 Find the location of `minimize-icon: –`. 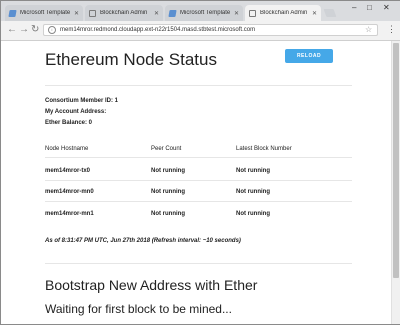

minimize-icon: – is located at coordinates (354, 7).